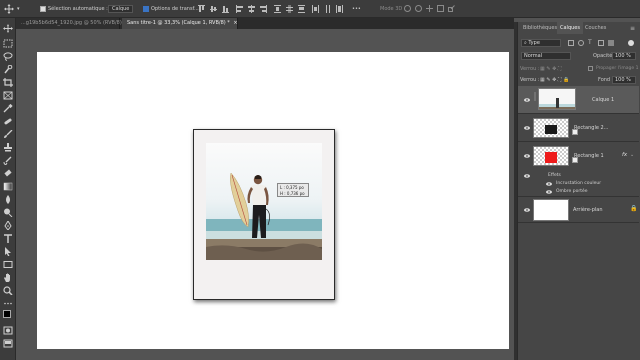 The width and height of the screenshot is (640, 360). What do you see at coordinates (356, 9) in the screenshot?
I see `more-options-icon: •••` at bounding box center [356, 9].